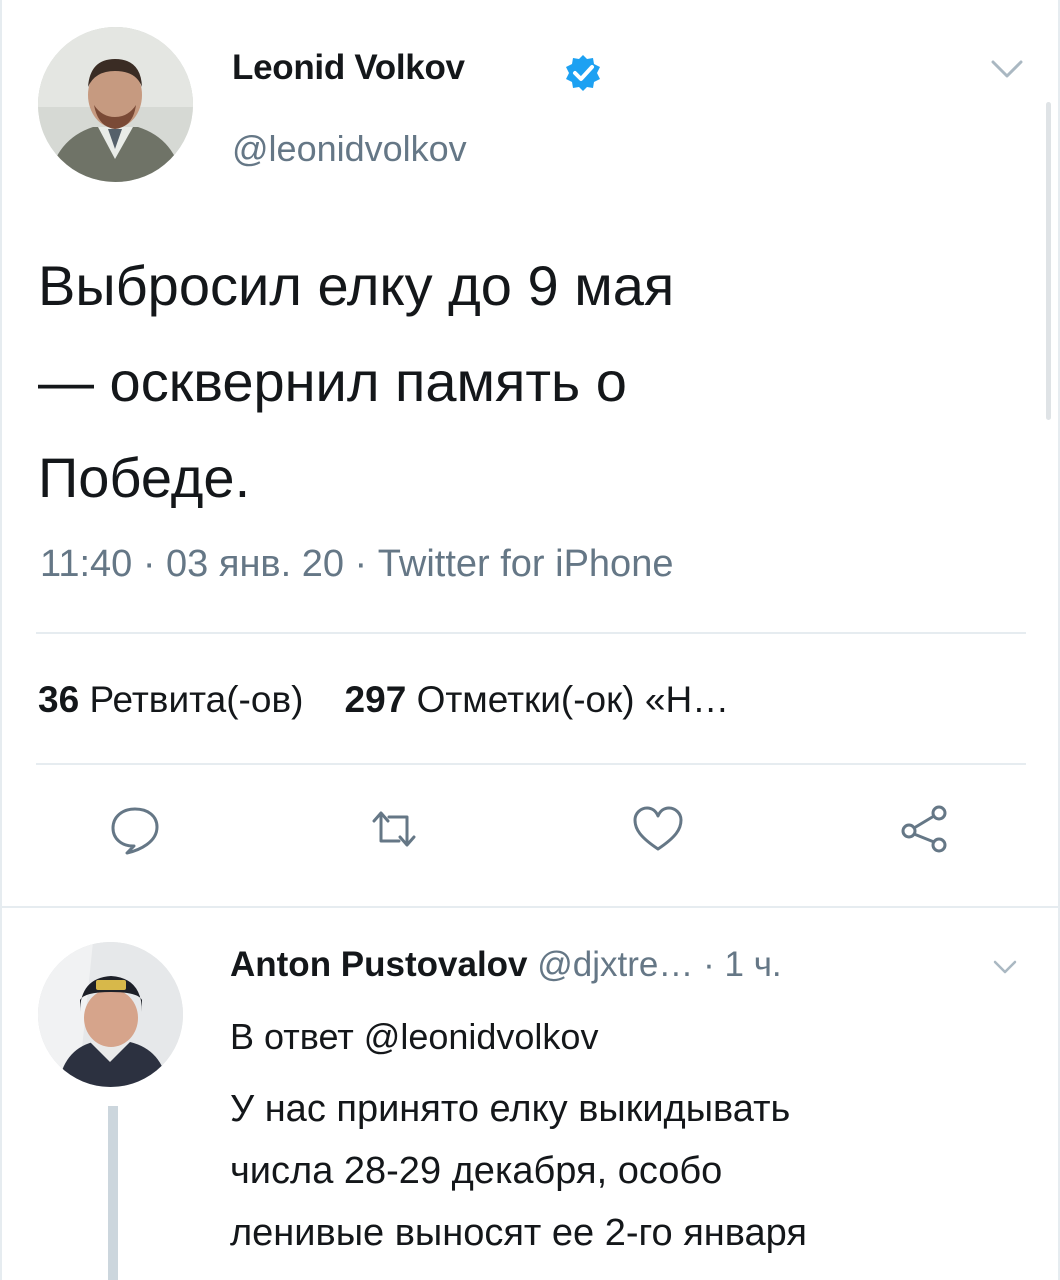 The width and height of the screenshot is (1060, 1280). Describe the element at coordinates (530, 907) in the screenshot. I see `section-divider` at that location.